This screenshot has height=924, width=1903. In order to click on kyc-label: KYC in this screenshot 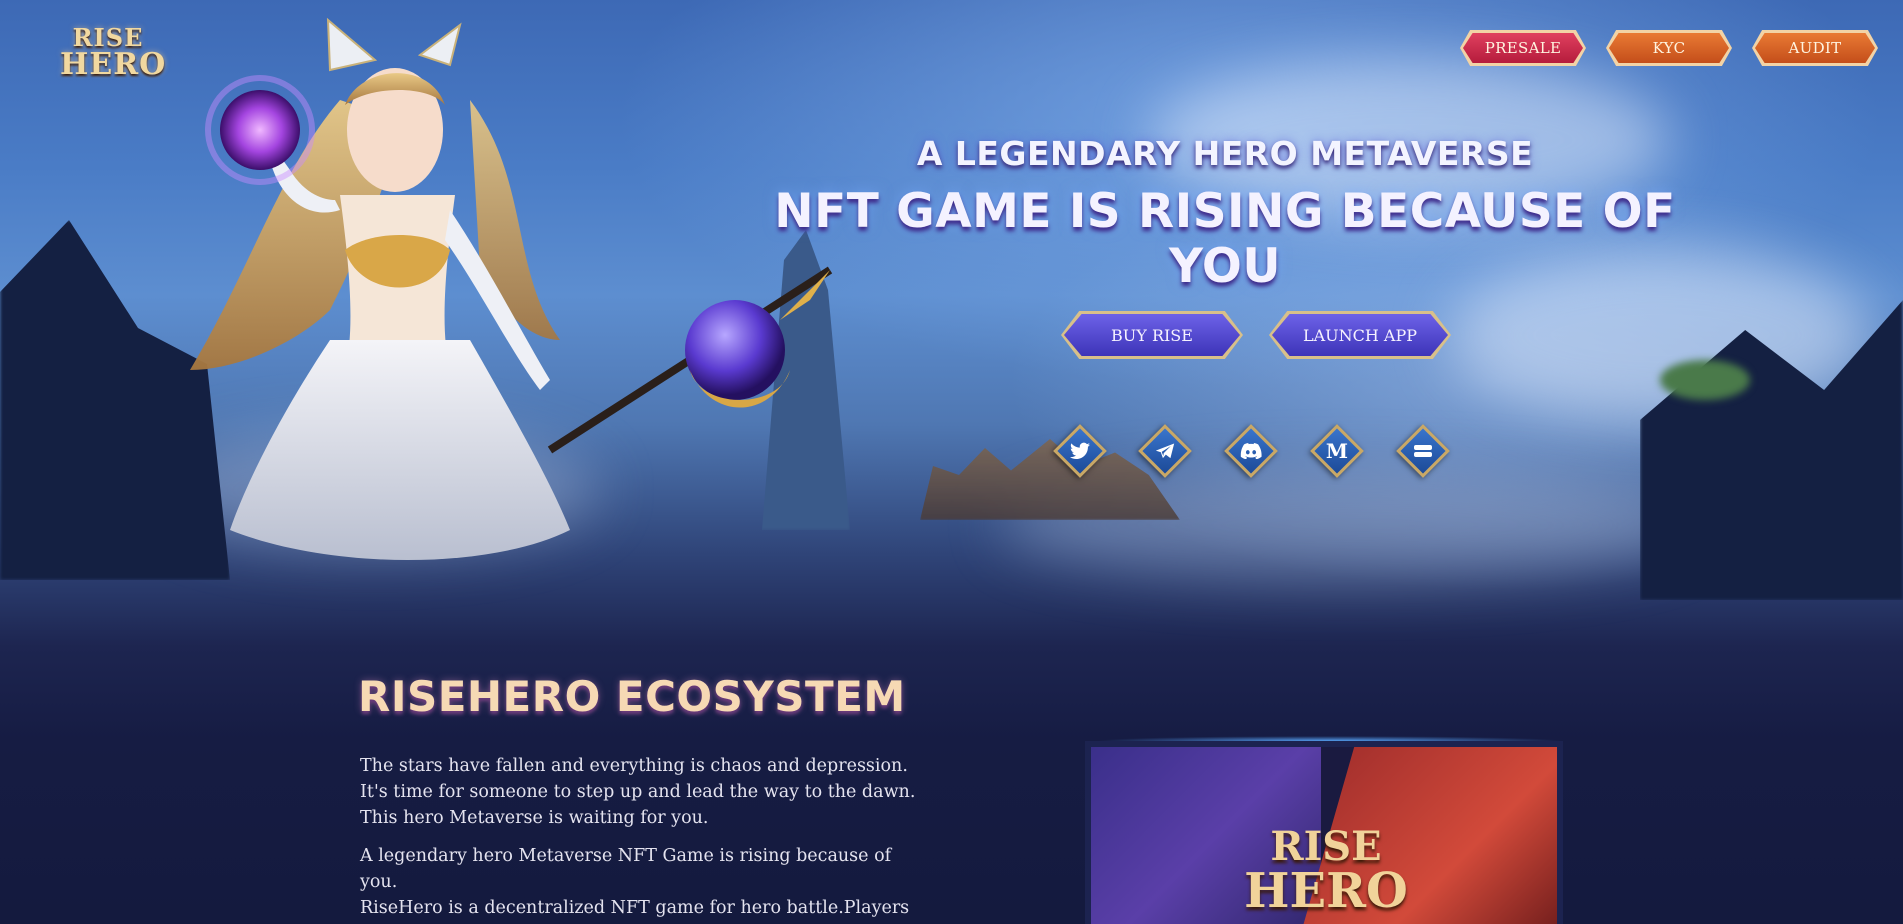, I will do `click(1669, 48)`.